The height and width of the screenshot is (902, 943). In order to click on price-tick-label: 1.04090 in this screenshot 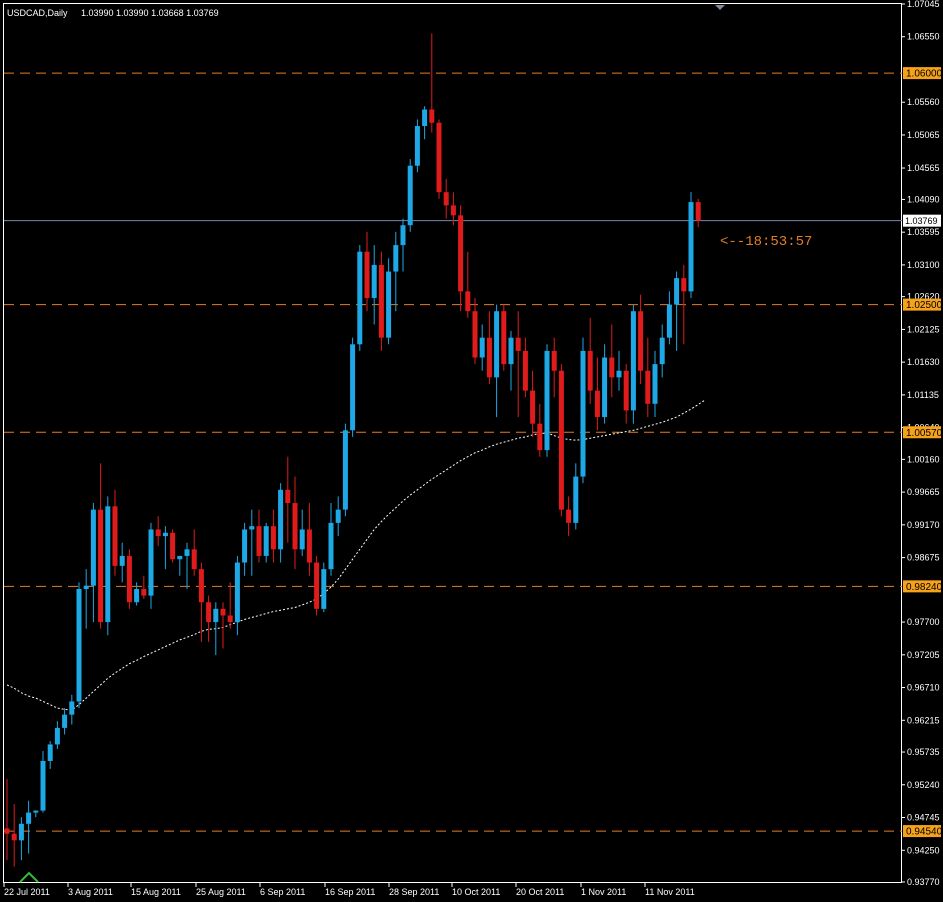, I will do `click(923, 199)`.